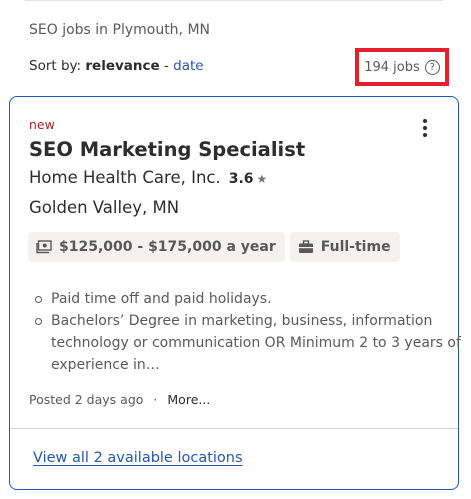 The image size is (471, 499). Describe the element at coordinates (262, 179) in the screenshot. I see `star-icon: ★` at that location.